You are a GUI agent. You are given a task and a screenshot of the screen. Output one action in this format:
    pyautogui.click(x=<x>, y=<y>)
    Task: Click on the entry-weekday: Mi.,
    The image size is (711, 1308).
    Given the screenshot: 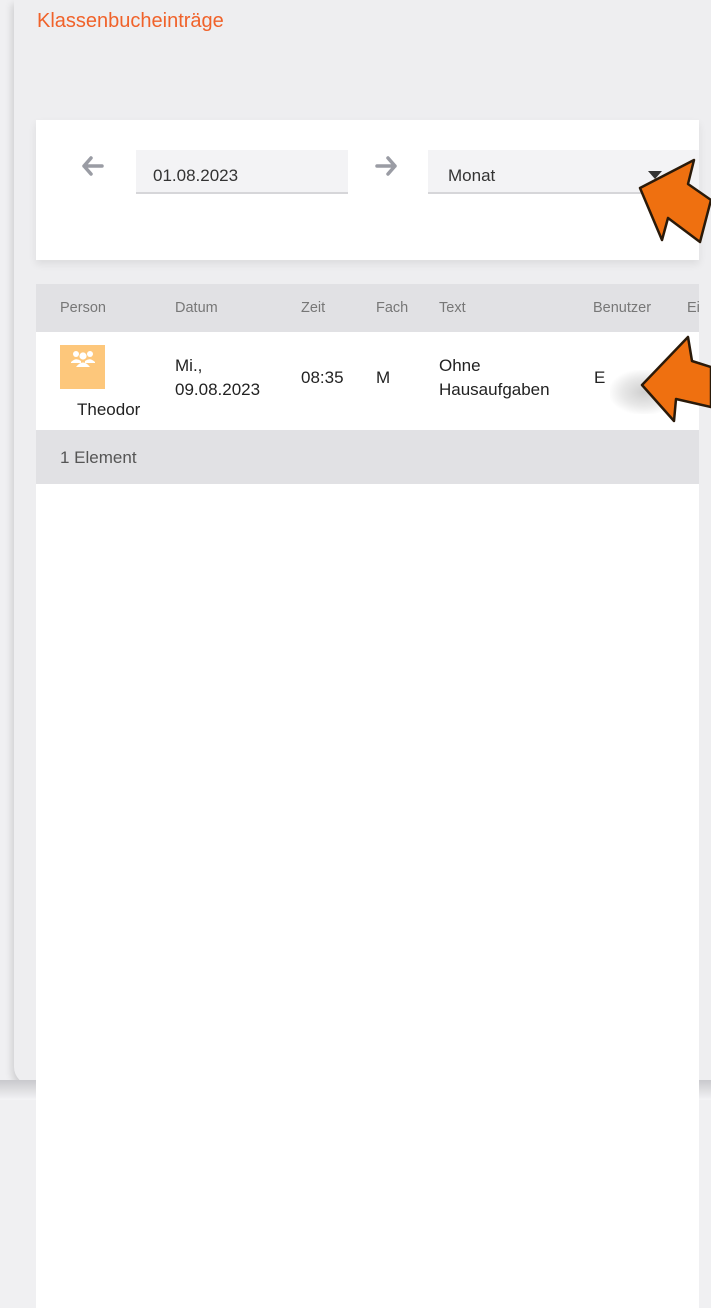 What is the action you would take?
    pyautogui.click(x=189, y=365)
    